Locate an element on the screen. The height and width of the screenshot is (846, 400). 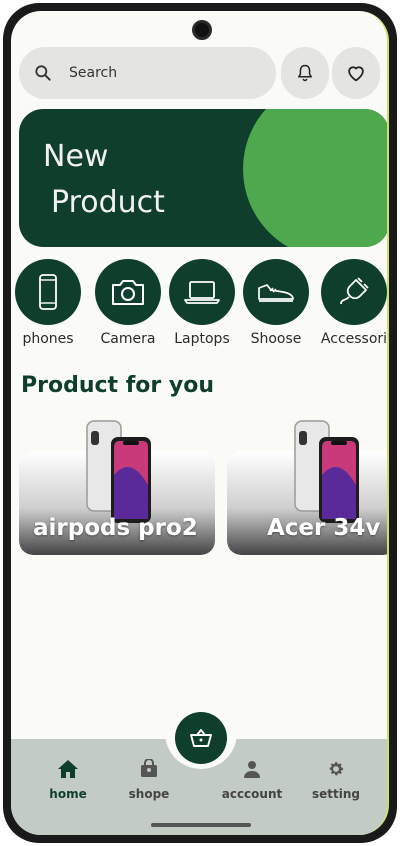
category-camera: Camera is located at coordinates (128, 303).